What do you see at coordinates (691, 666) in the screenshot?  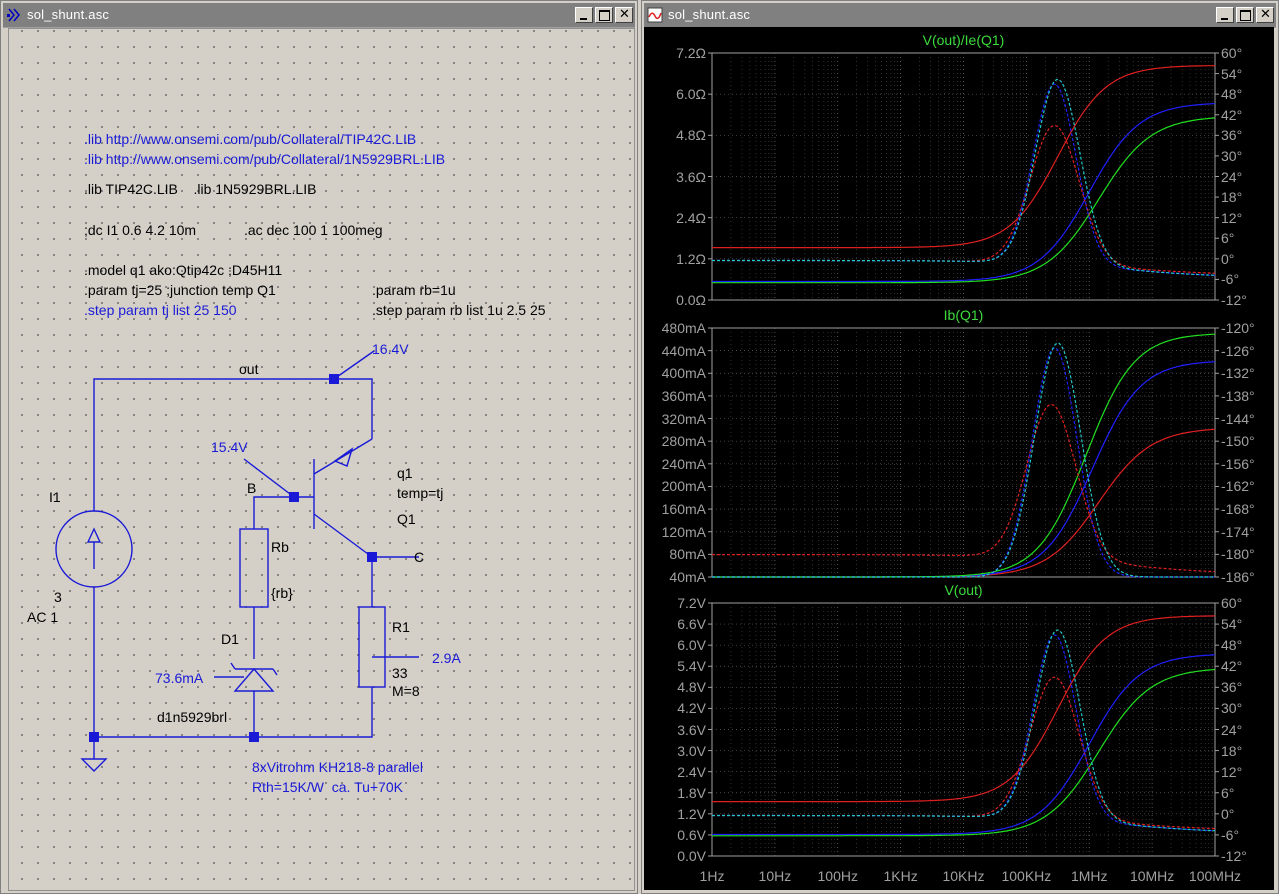 I see `left-axis-tick: 5.4V` at bounding box center [691, 666].